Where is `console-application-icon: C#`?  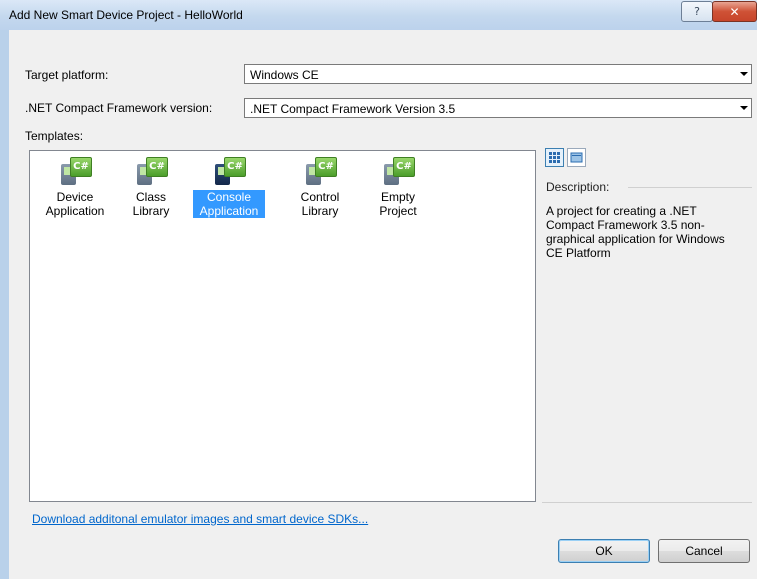 console-application-icon: C# is located at coordinates (230, 171).